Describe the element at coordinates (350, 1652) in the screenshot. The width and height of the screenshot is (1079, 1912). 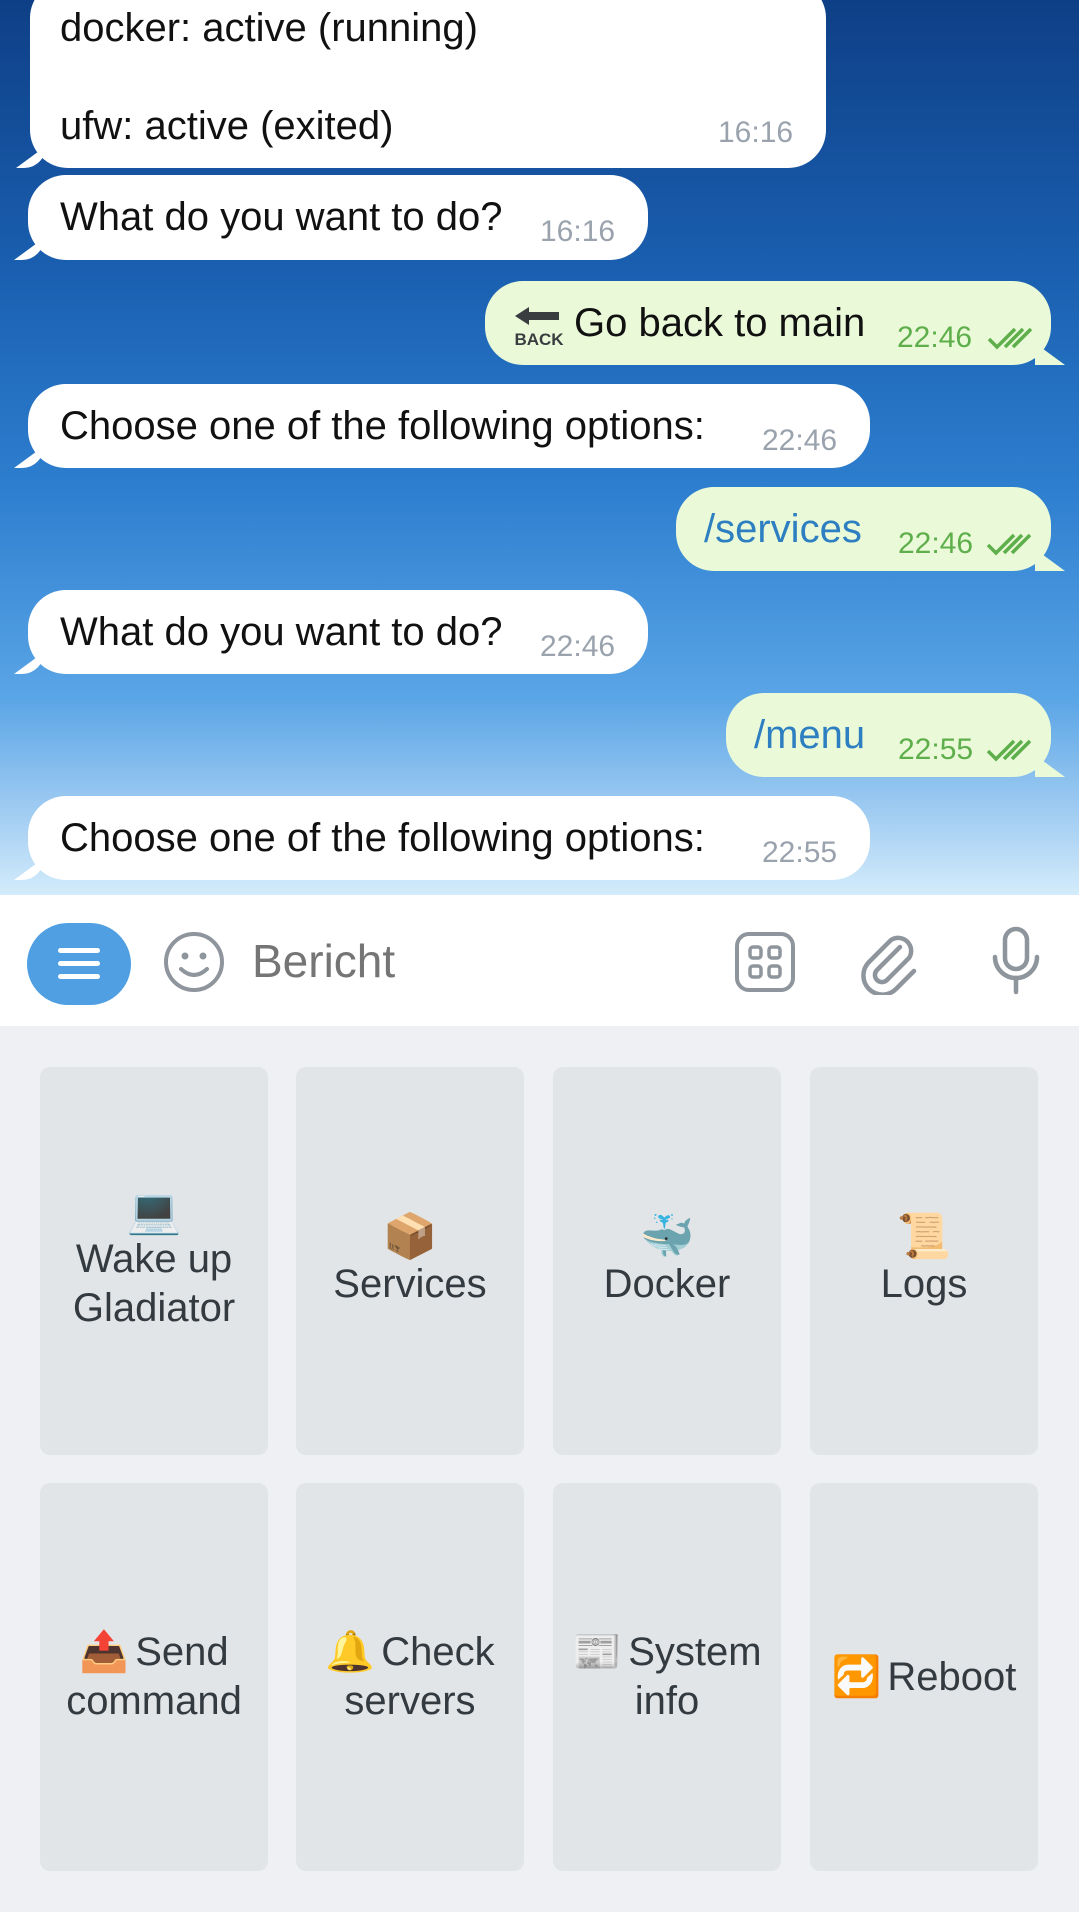
I see `bell-icon: 🔔` at that location.